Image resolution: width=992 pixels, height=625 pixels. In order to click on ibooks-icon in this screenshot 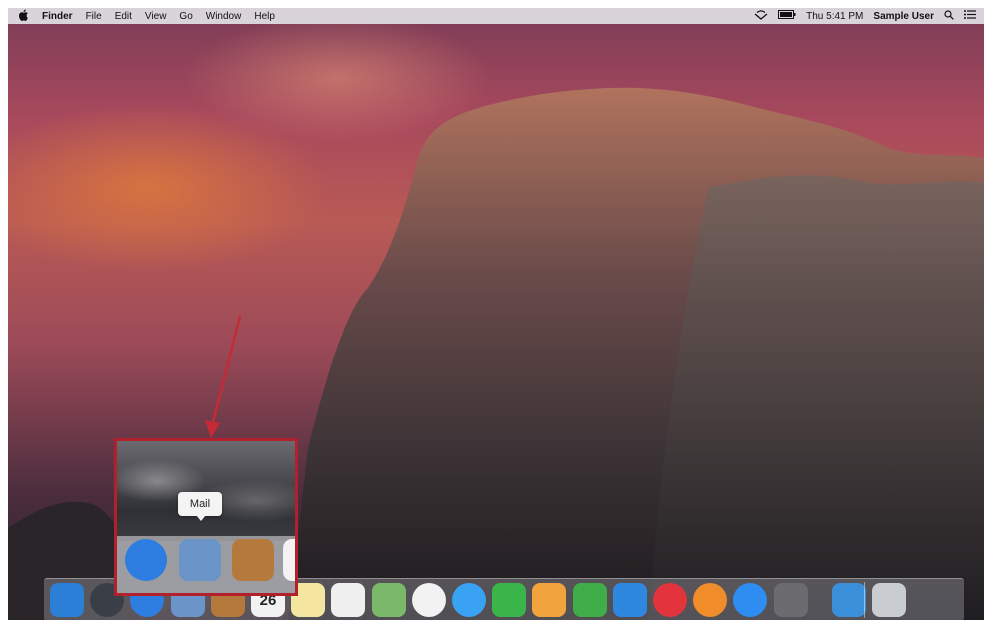, I will do `click(710, 600)`.